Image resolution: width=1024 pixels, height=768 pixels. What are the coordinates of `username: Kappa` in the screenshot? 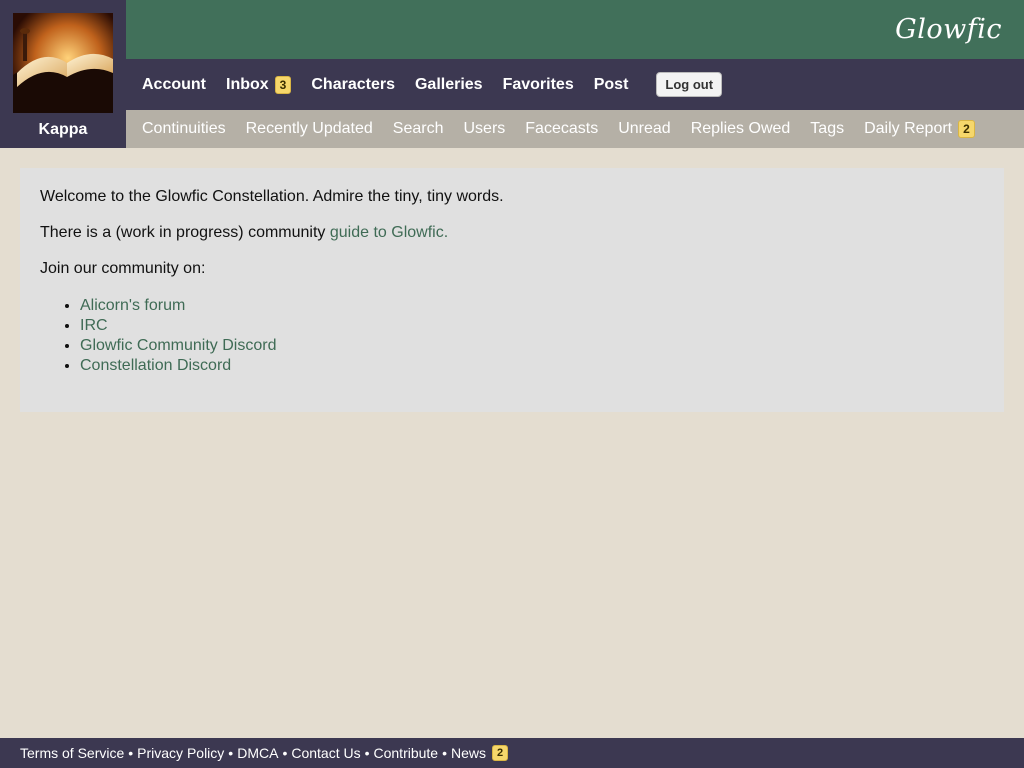 It's located at (63, 130).